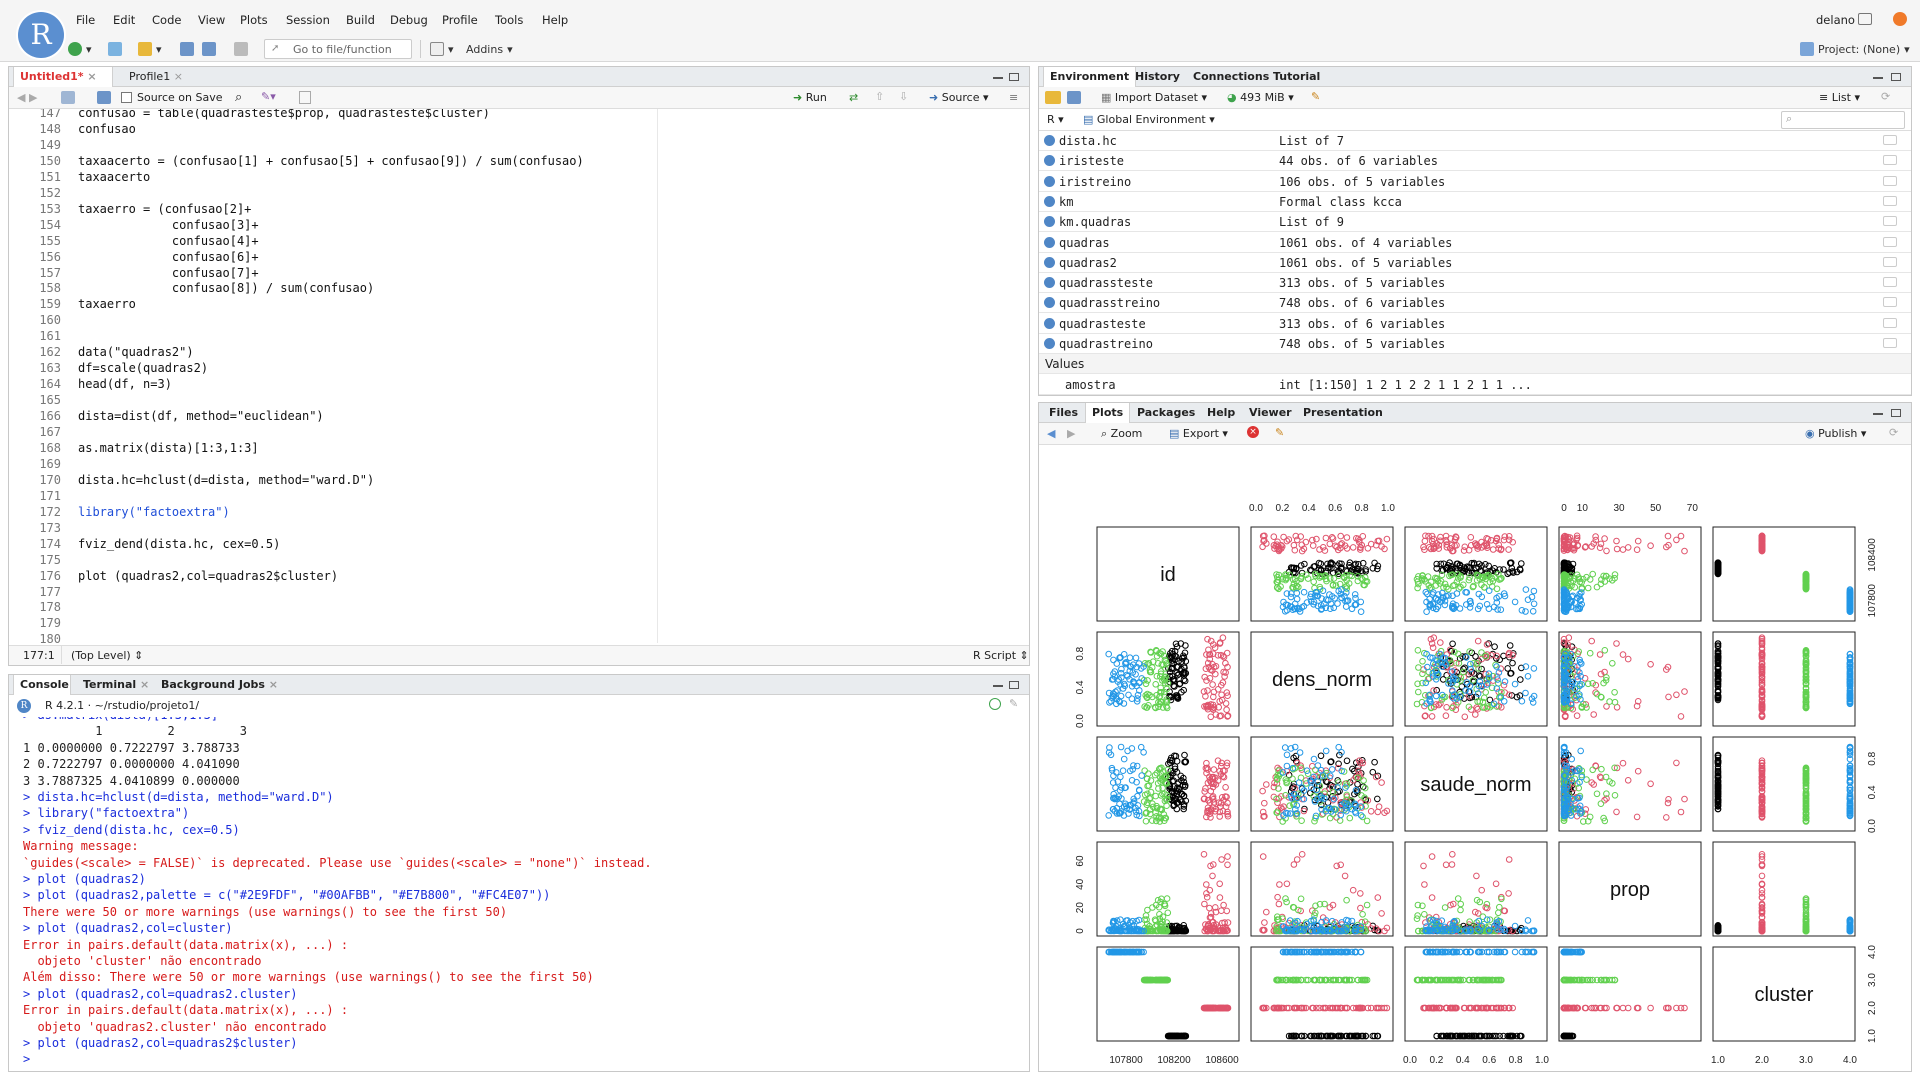 This screenshot has width=1920, height=1080. I want to click on environment-search-input: ⌕, so click(1843, 120).